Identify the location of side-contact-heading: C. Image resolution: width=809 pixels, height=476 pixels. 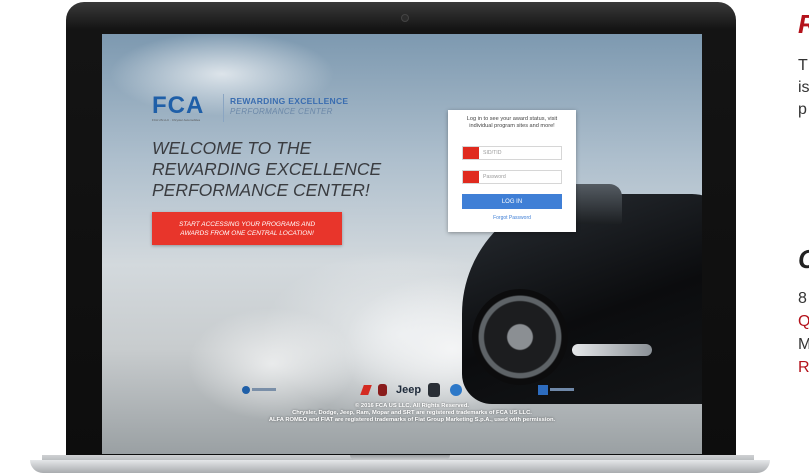
(803, 259).